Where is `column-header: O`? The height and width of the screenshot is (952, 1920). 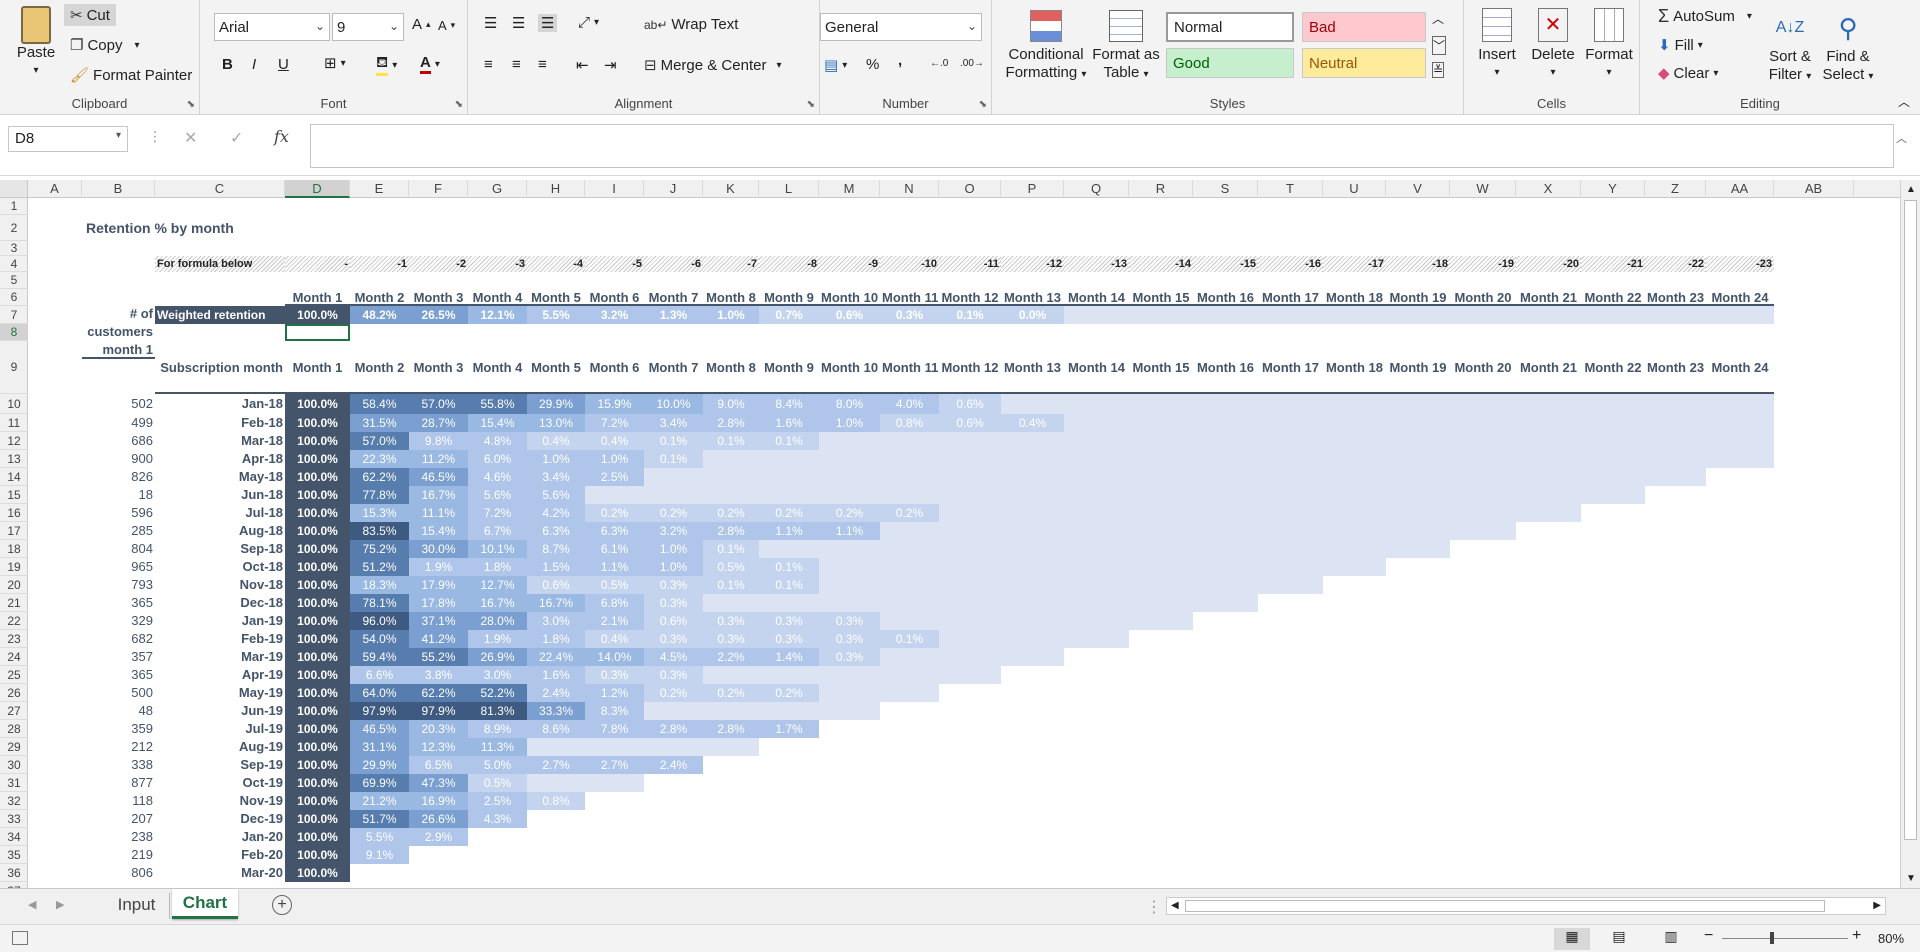 column-header: O is located at coordinates (970, 189).